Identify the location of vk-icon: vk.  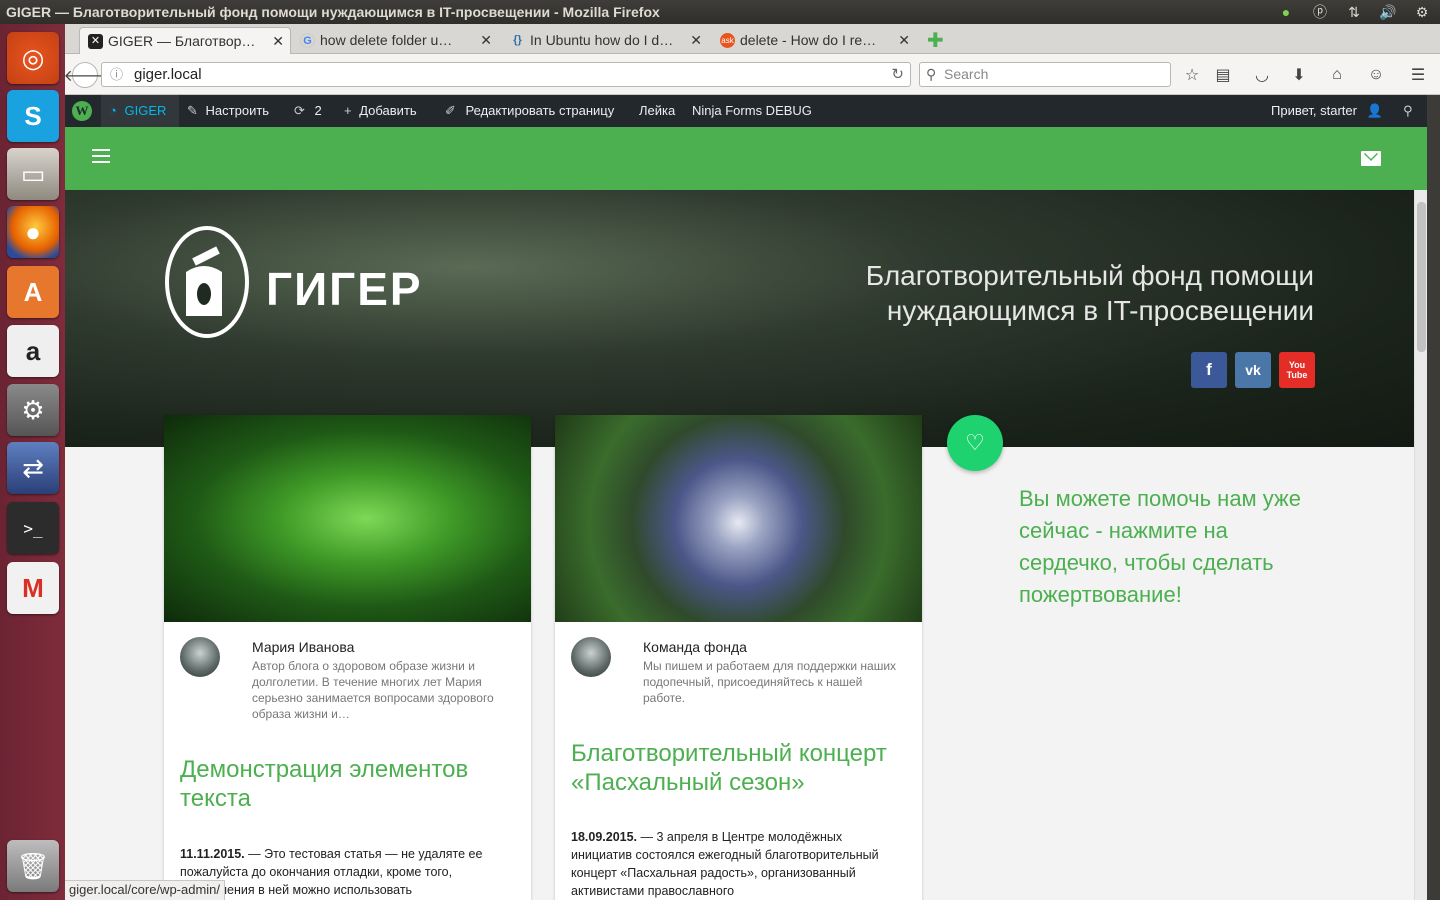
(1253, 370).